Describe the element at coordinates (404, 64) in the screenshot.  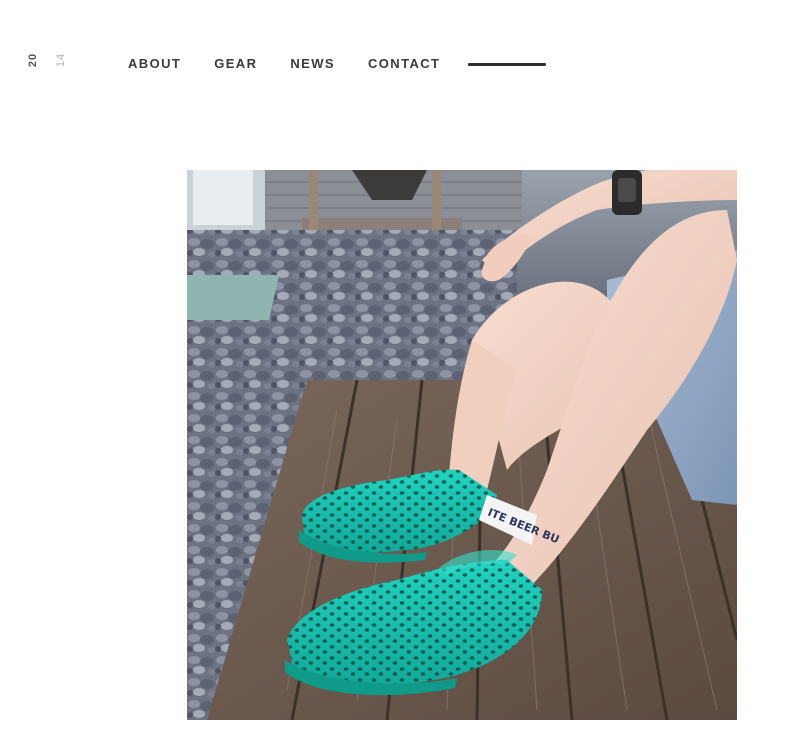
I see `nav-link-contact: CONTACT` at that location.